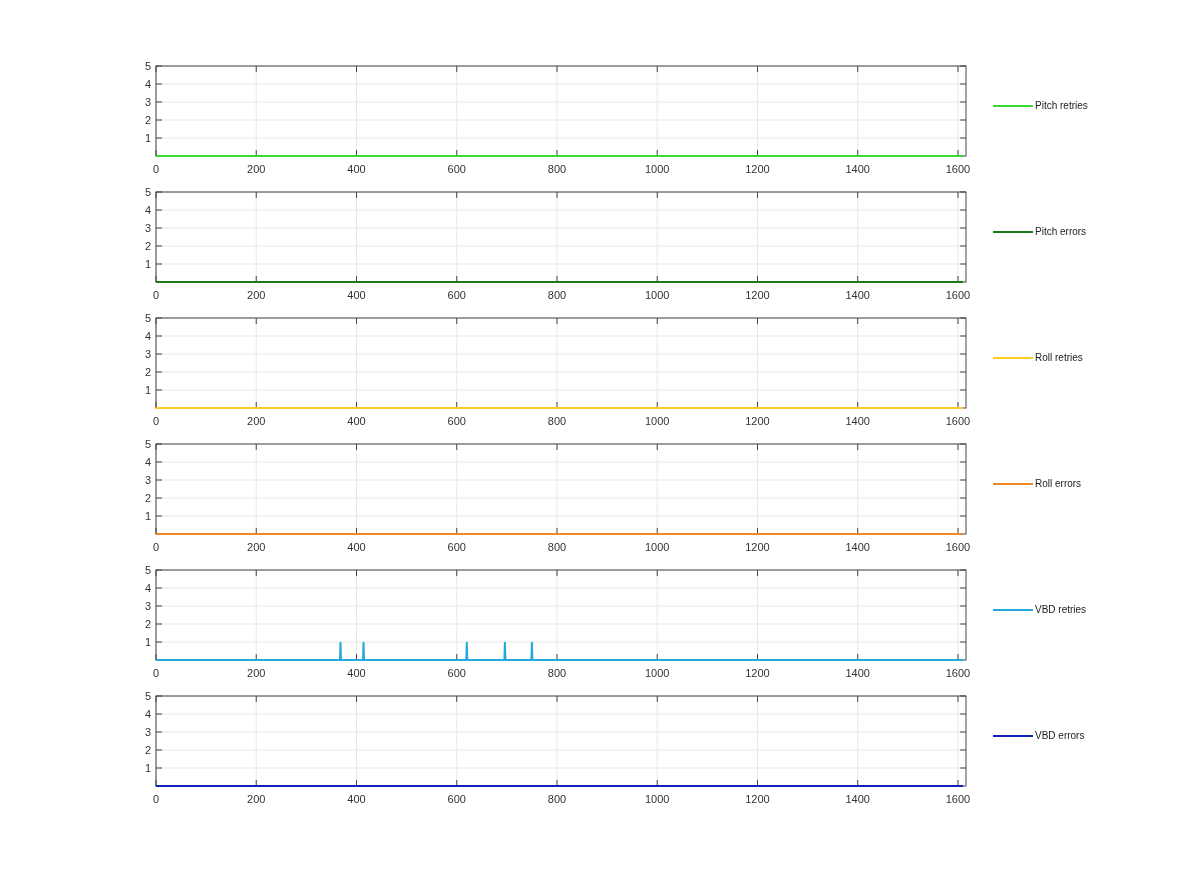 Image resolution: width=1200 pixels, height=885 pixels. Describe the element at coordinates (1058, 483) in the screenshot. I see `legend-label: Roll errors` at that location.